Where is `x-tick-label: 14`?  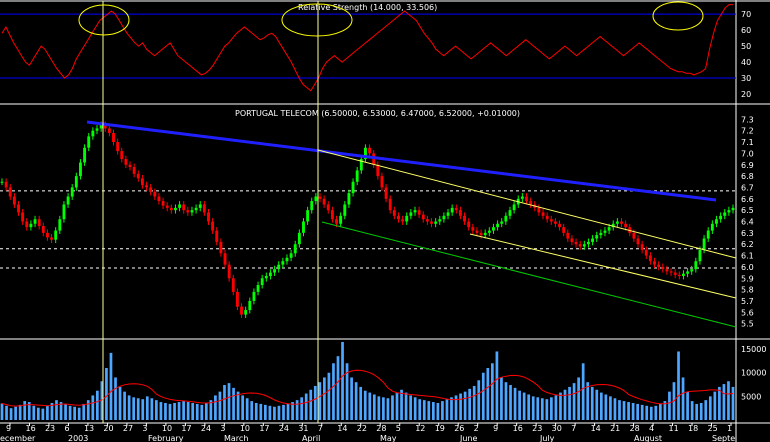 x-tick-label: 14 is located at coordinates (596, 428).